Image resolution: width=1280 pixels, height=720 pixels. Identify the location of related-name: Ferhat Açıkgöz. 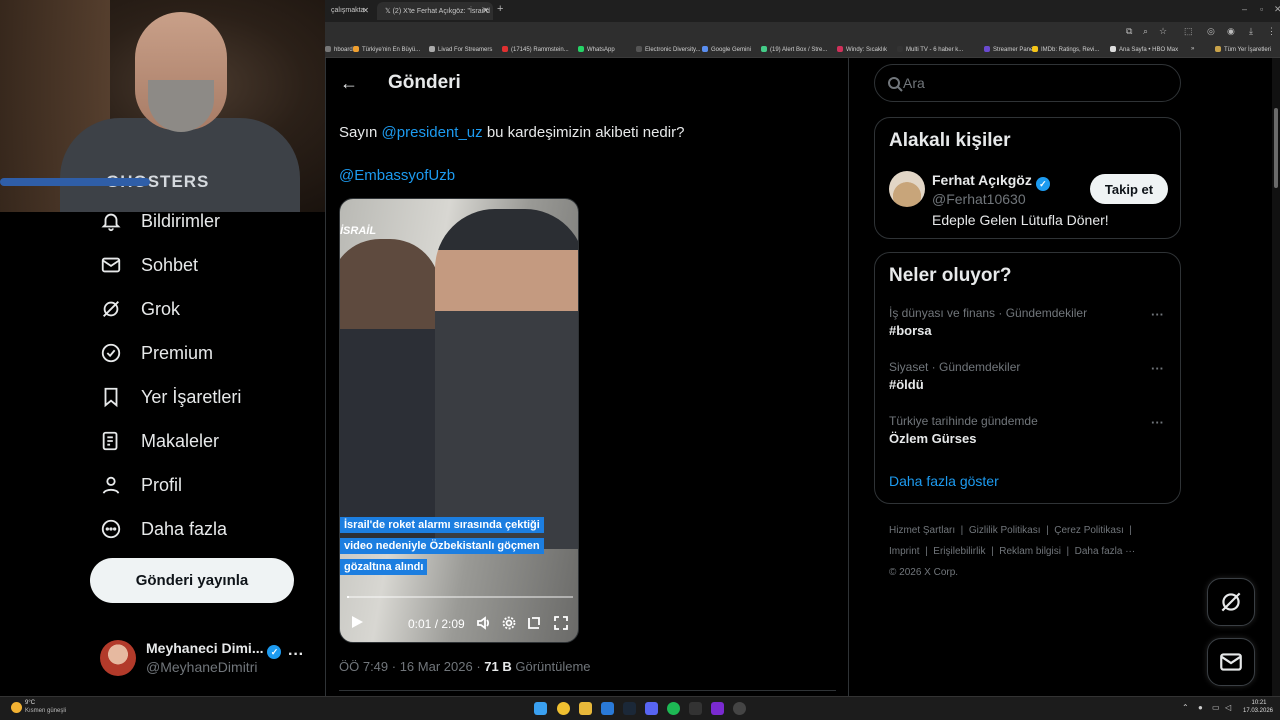
(982, 180).